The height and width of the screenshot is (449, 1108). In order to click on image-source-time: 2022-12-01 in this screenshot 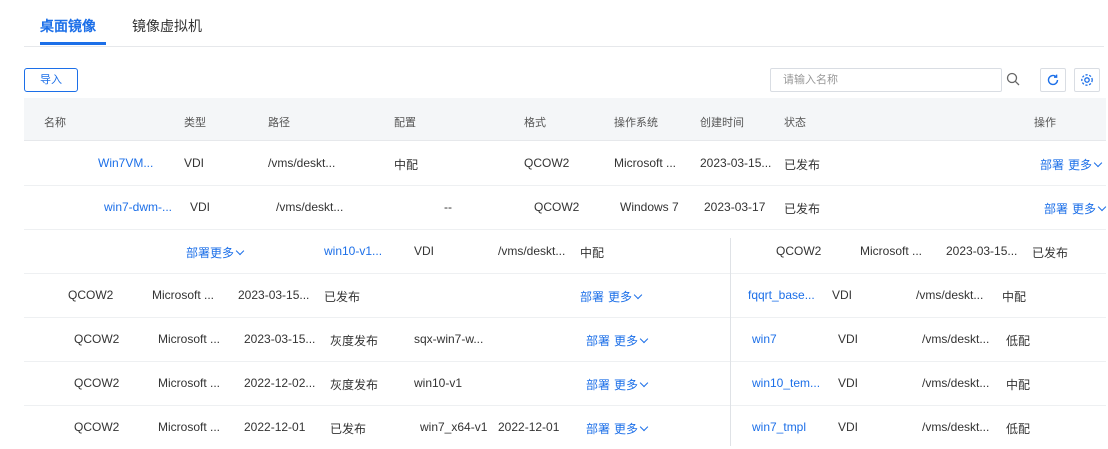, I will do `click(529, 427)`.